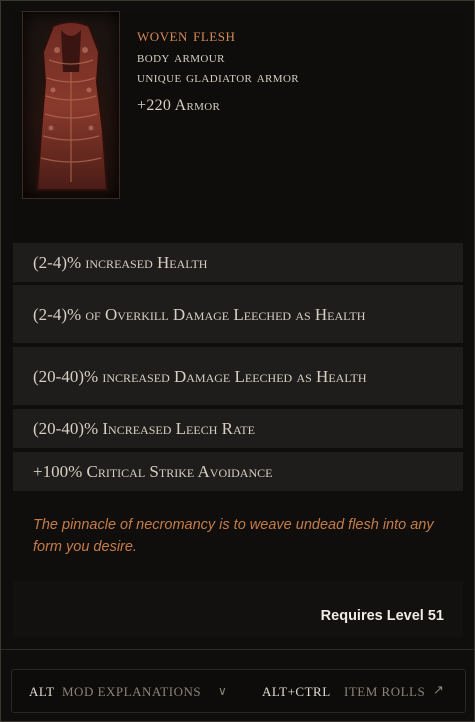 This screenshot has width=475, height=722. Describe the element at coordinates (131, 692) in the screenshot. I see `mod-explanations-toggle: MOD EXPLANATIONS` at that location.